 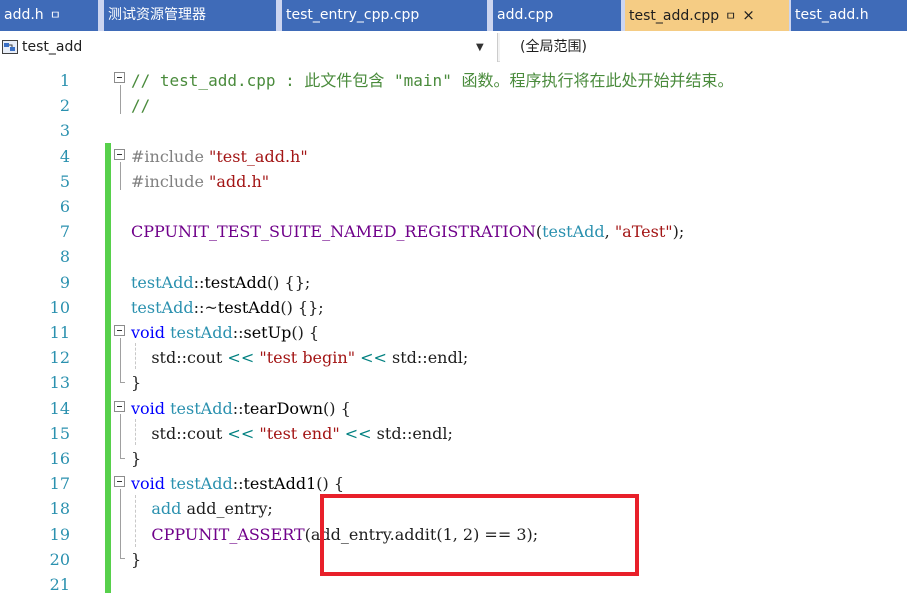 I want to click on code-line: void testAdd::tearDown() {, so click(x=241, y=408).